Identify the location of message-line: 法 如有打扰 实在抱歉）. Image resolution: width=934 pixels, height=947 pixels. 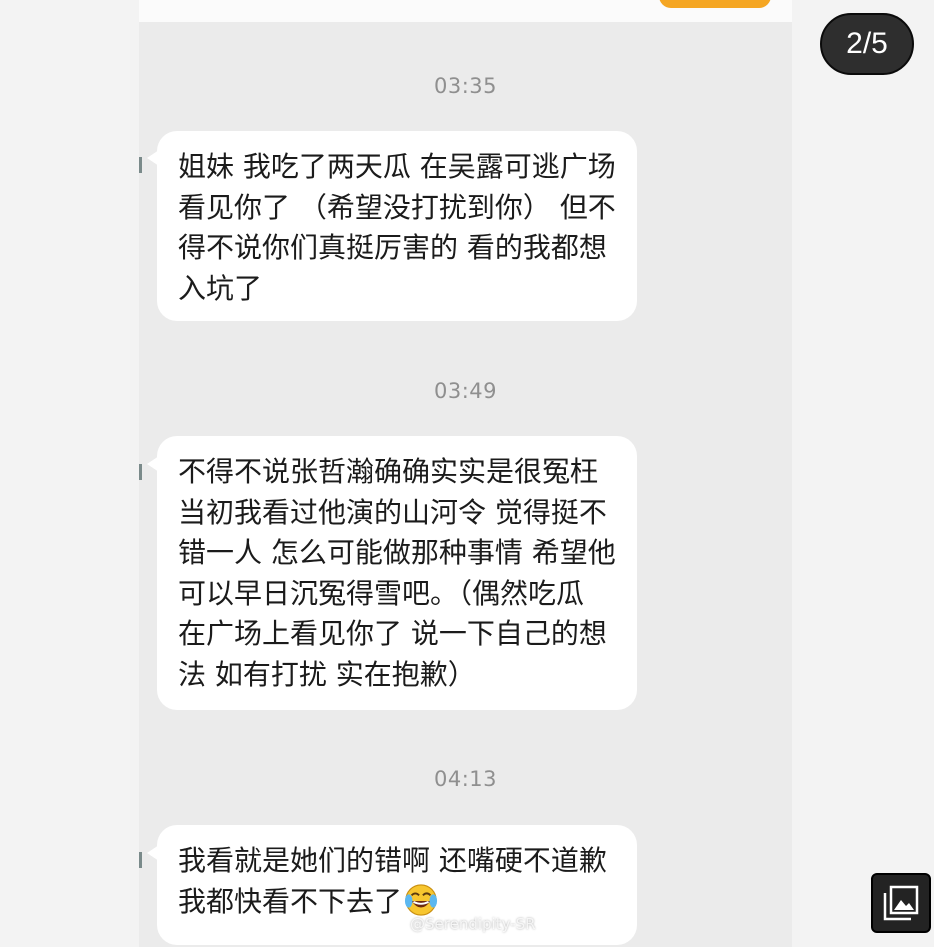
(327, 674).